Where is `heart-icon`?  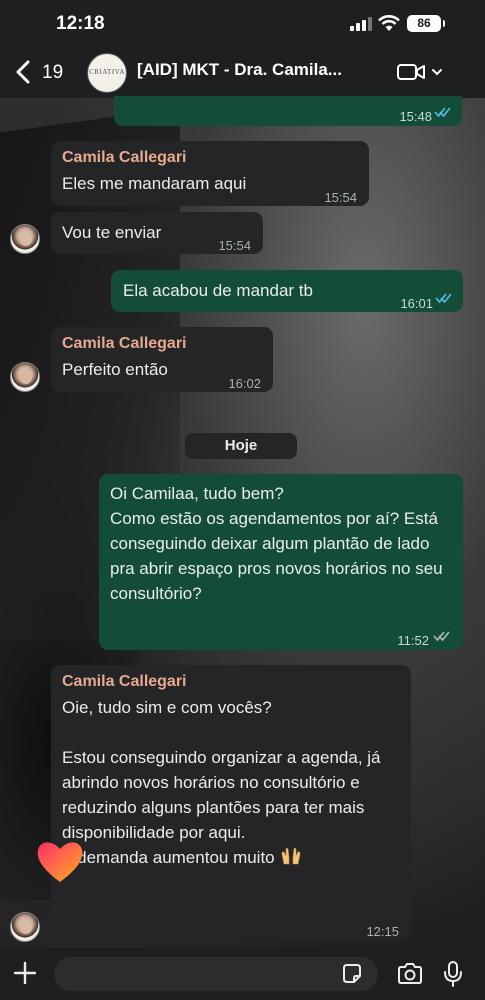
heart-icon is located at coordinates (60, 862).